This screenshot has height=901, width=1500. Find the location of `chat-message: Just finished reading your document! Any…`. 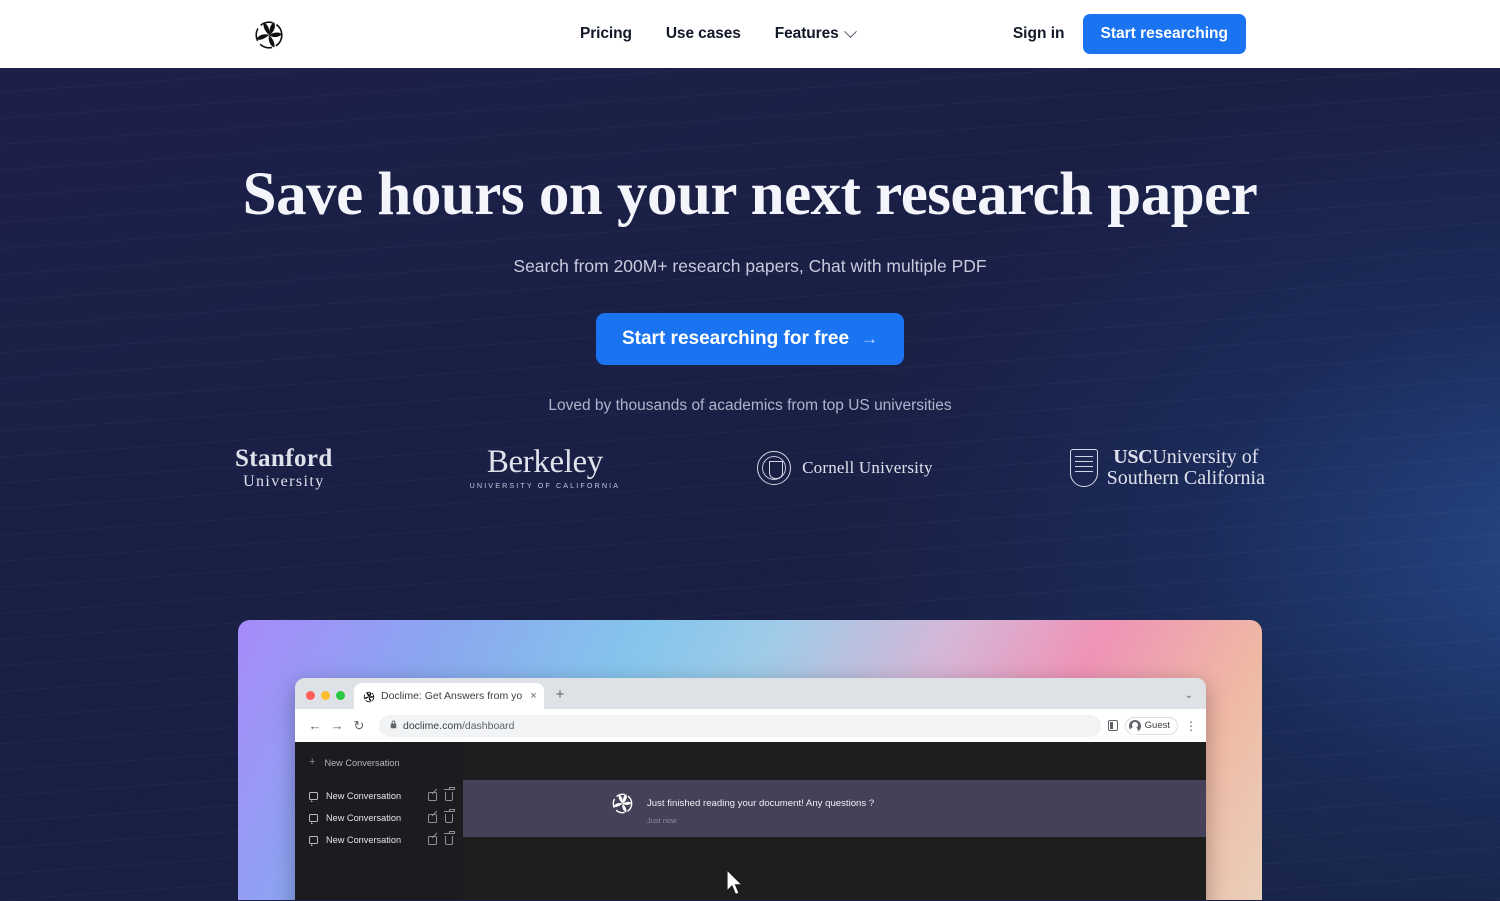

chat-message: Just finished reading your document! Any… is located at coordinates (834, 808).